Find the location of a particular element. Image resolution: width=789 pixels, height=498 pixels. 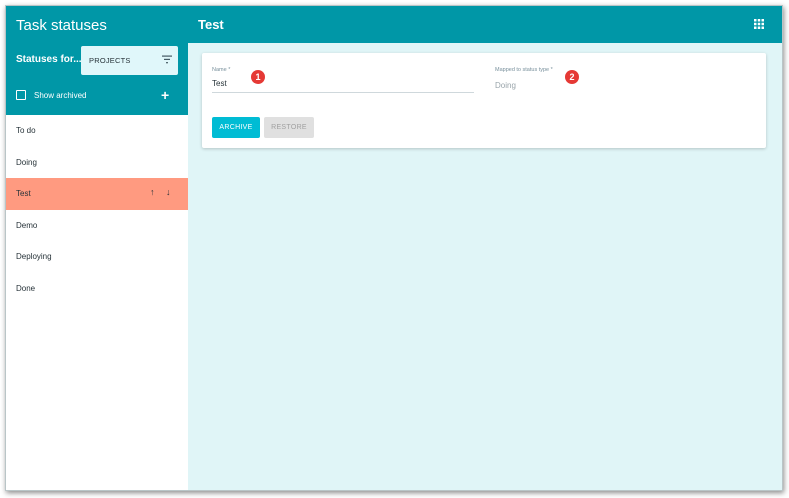

arrow-down-icon: ↓ is located at coordinates (168, 192).